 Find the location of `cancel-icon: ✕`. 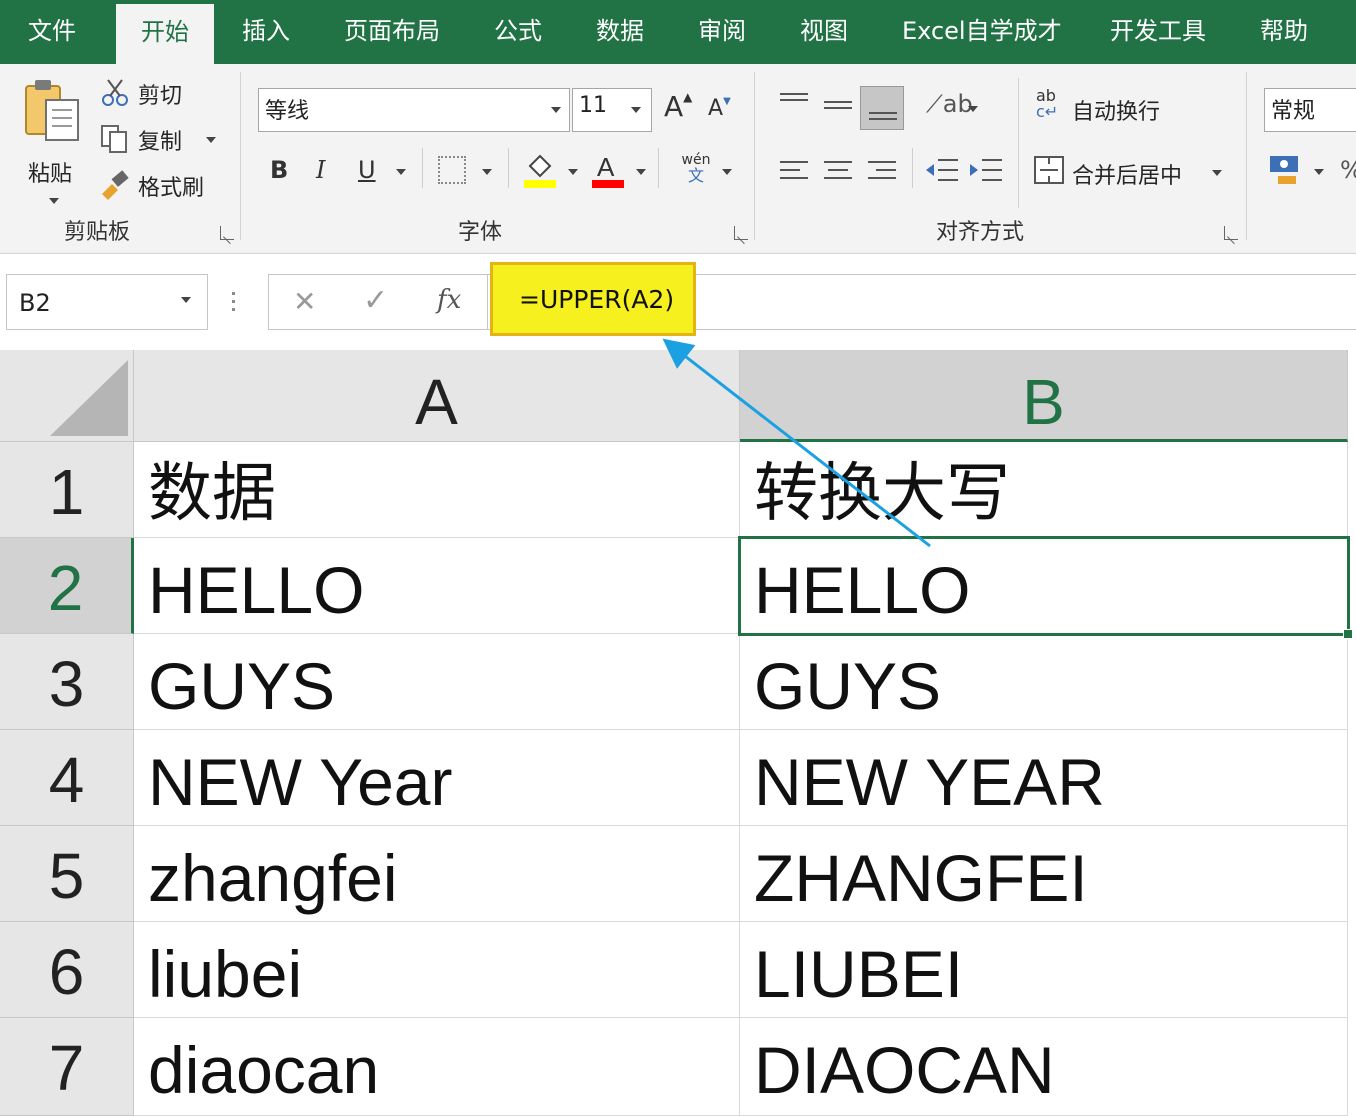

cancel-icon: ✕ is located at coordinates (304, 301).